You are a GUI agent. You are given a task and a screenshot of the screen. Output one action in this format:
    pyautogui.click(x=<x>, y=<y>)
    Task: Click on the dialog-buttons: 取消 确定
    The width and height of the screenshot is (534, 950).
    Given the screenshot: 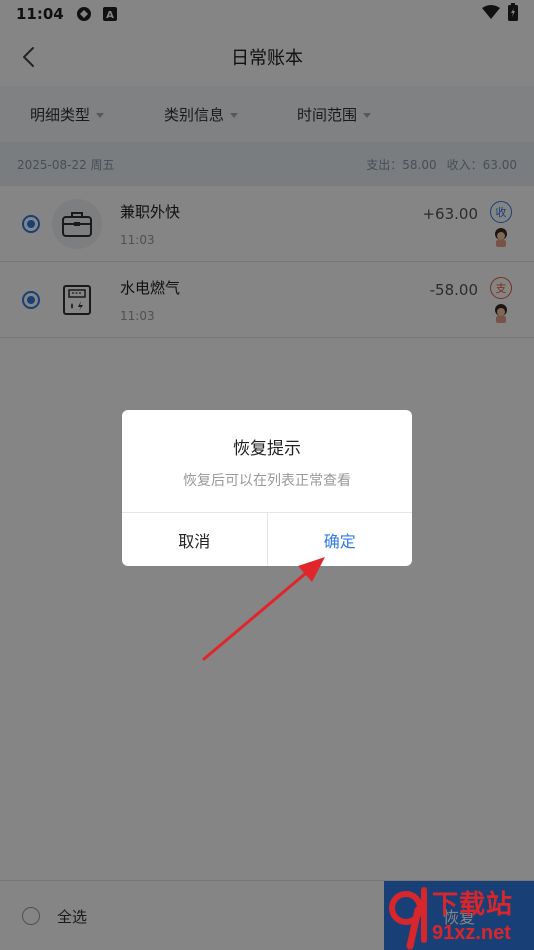 What is the action you would take?
    pyautogui.click(x=267, y=539)
    